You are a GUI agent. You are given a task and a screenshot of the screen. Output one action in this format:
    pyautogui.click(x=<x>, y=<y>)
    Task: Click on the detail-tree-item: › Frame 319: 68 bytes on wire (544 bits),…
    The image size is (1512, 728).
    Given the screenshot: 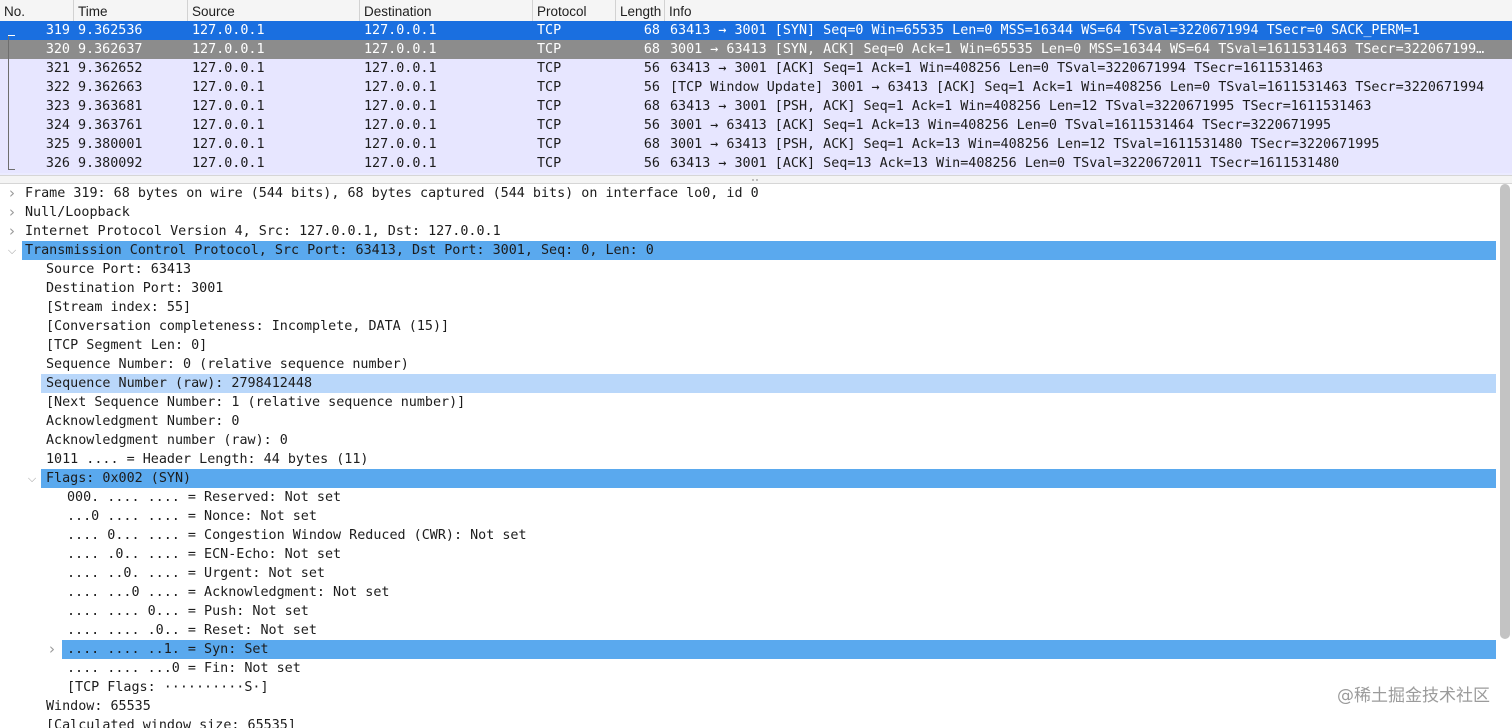 What is the action you would take?
    pyautogui.click(x=756, y=193)
    